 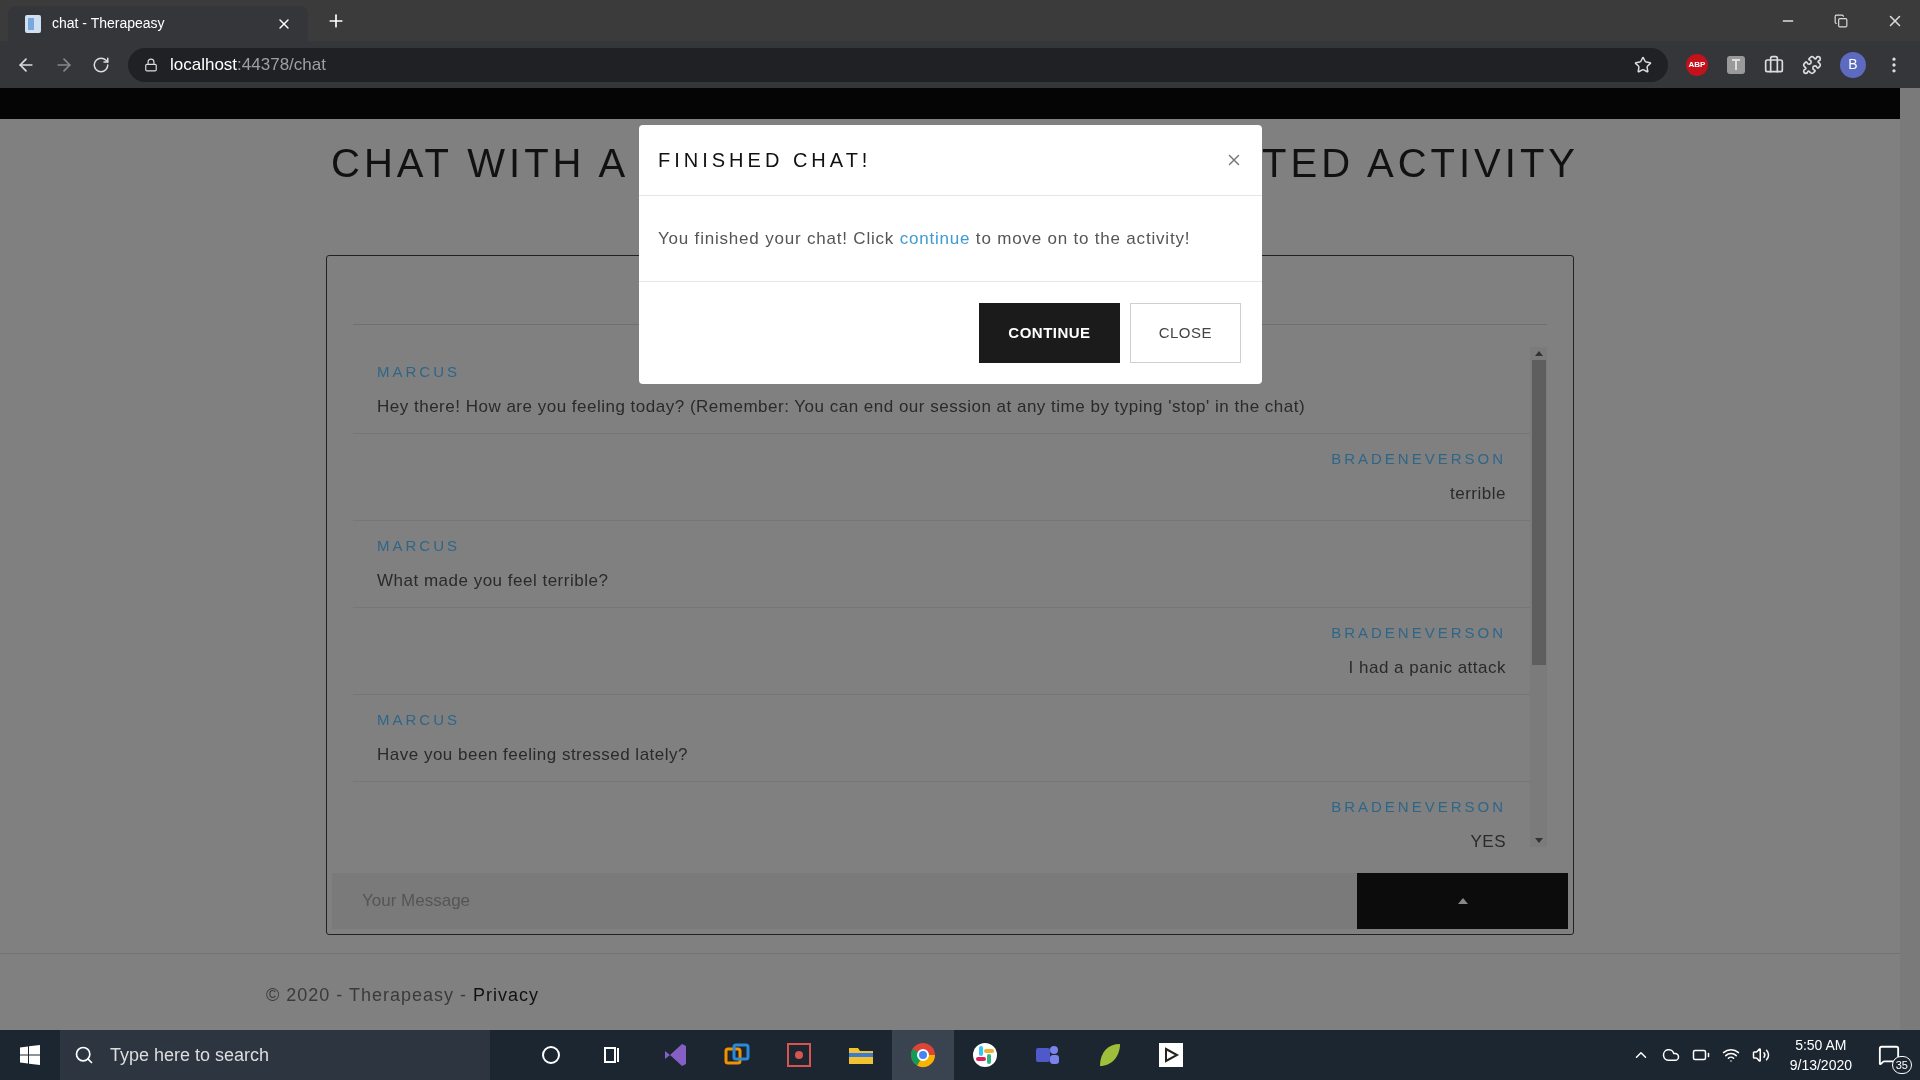 What do you see at coordinates (1730, 1055) in the screenshot?
I see `wifi-icon` at bounding box center [1730, 1055].